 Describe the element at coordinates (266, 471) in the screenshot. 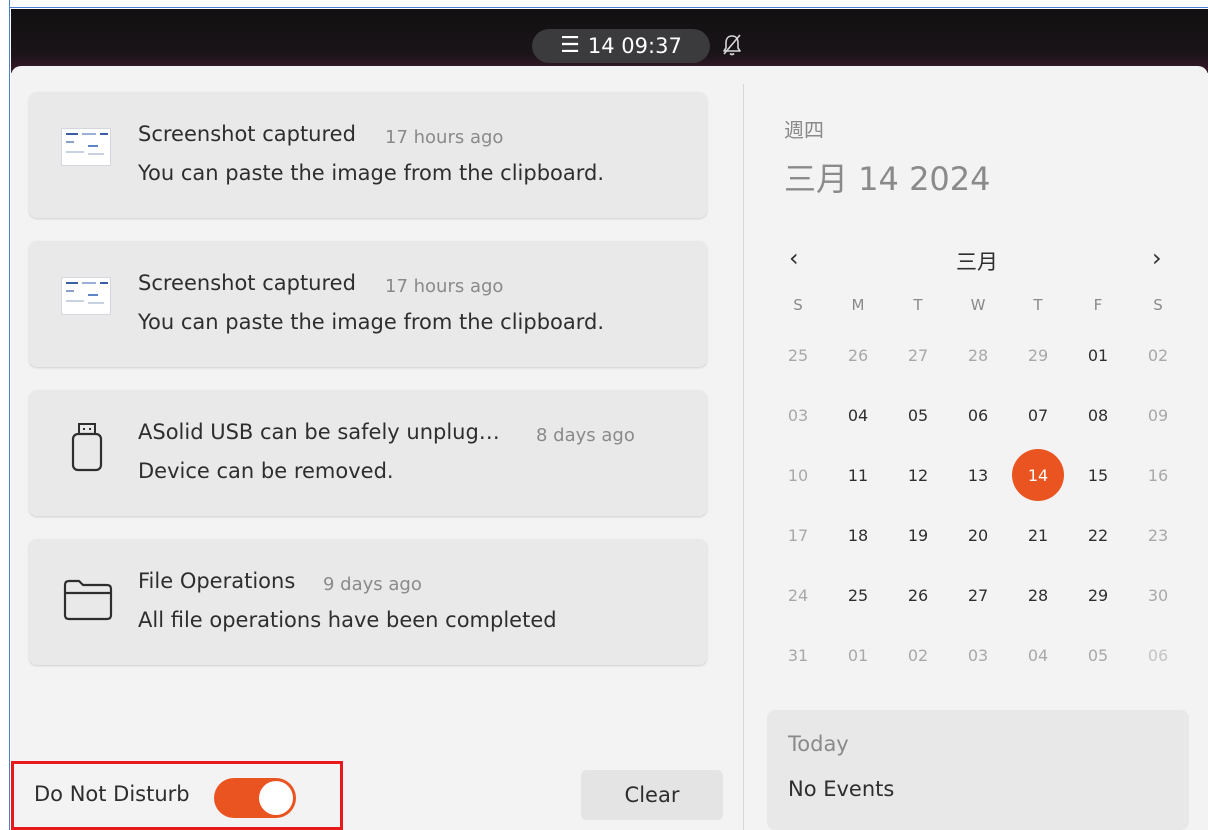

I see `notification-body: Device can be removed.` at that location.